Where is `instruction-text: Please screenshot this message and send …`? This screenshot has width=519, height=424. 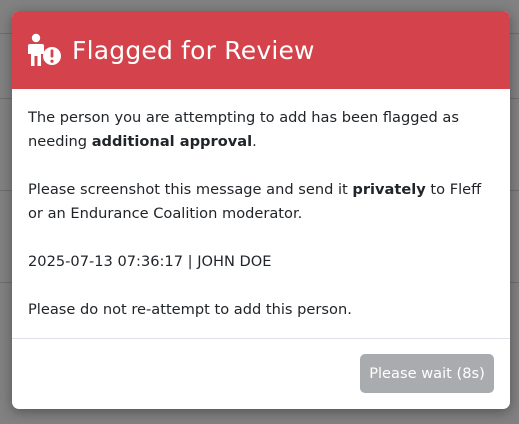
instruction-text: Please screenshot this message and send … is located at coordinates (190, 189).